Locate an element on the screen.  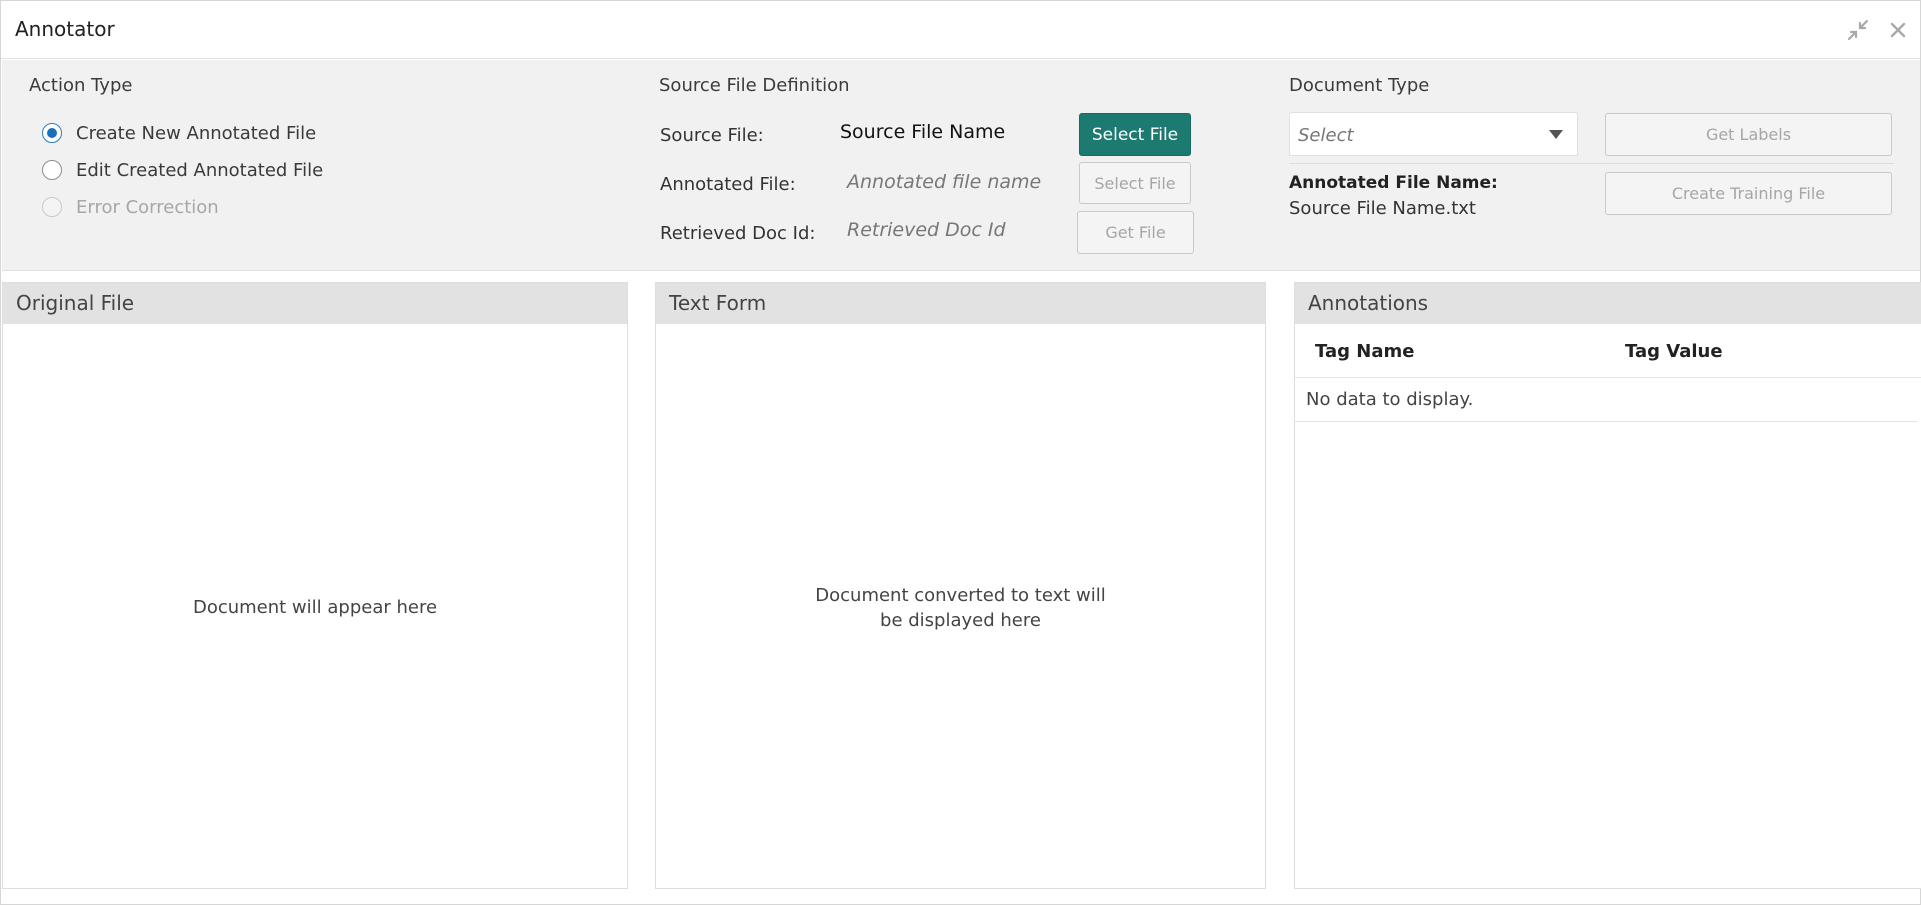
annotations-title: Annotations is located at coordinates (1368, 303).